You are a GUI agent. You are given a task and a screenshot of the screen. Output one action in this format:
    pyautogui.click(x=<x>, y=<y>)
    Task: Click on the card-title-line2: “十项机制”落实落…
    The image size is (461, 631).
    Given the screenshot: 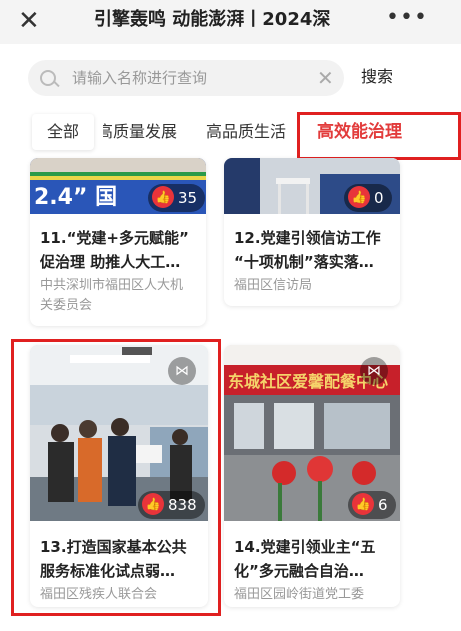 What is the action you would take?
    pyautogui.click(x=304, y=262)
    